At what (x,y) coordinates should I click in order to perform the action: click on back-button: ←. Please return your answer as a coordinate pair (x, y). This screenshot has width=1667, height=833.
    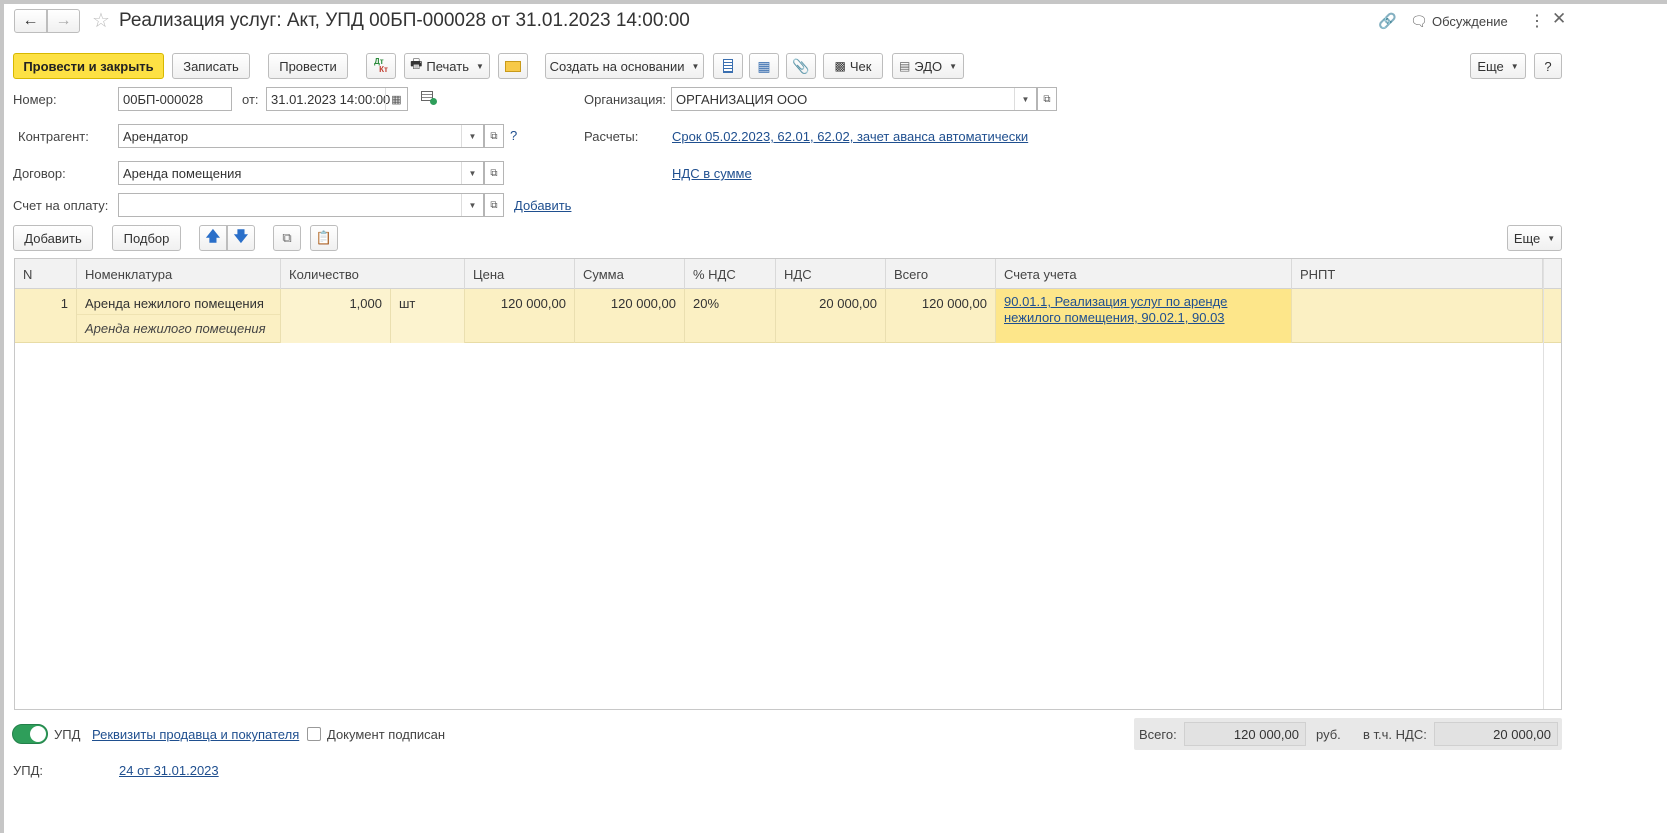
    Looking at the image, I should click on (30, 21).